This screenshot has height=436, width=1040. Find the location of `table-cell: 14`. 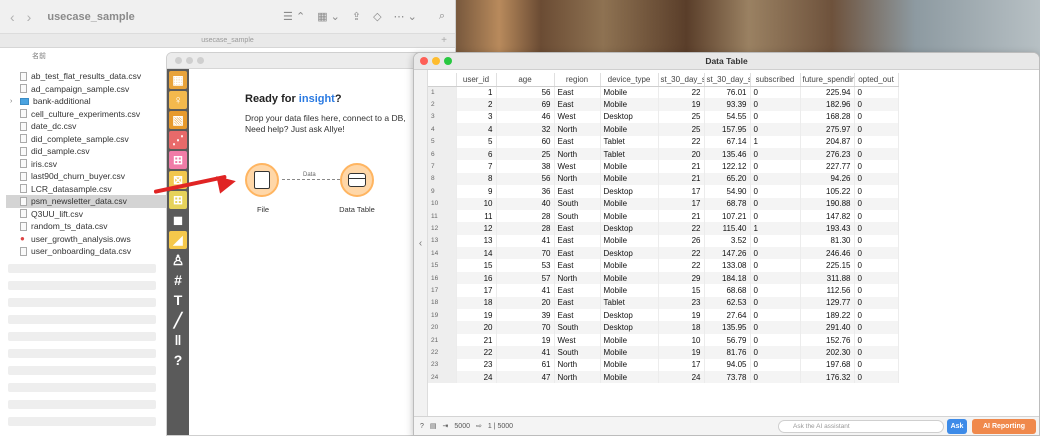

table-cell: 14 is located at coordinates (476, 253).